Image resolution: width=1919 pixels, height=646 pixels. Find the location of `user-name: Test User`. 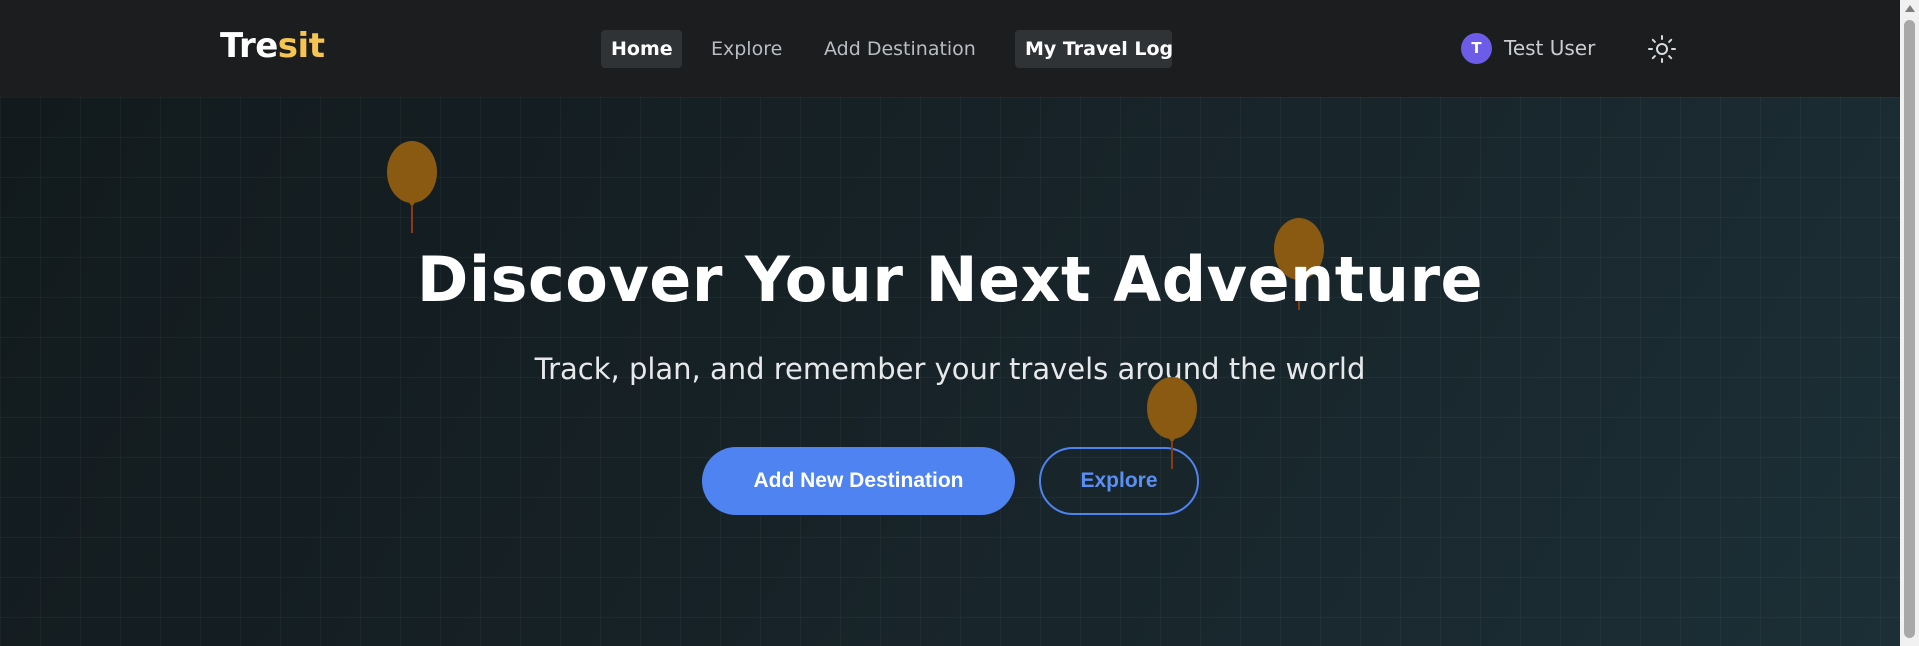

user-name: Test User is located at coordinates (1550, 48).